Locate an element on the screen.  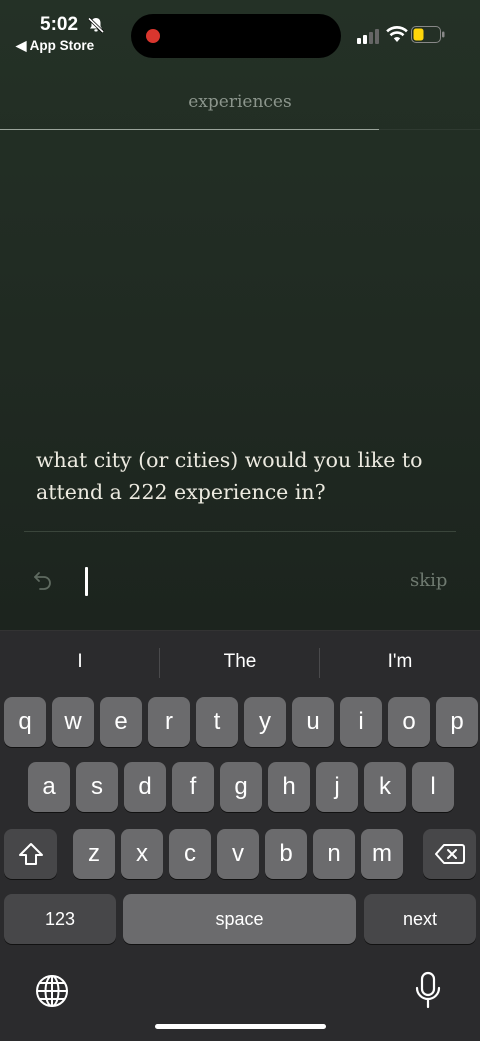
key-c: c is located at coordinates (190, 854).